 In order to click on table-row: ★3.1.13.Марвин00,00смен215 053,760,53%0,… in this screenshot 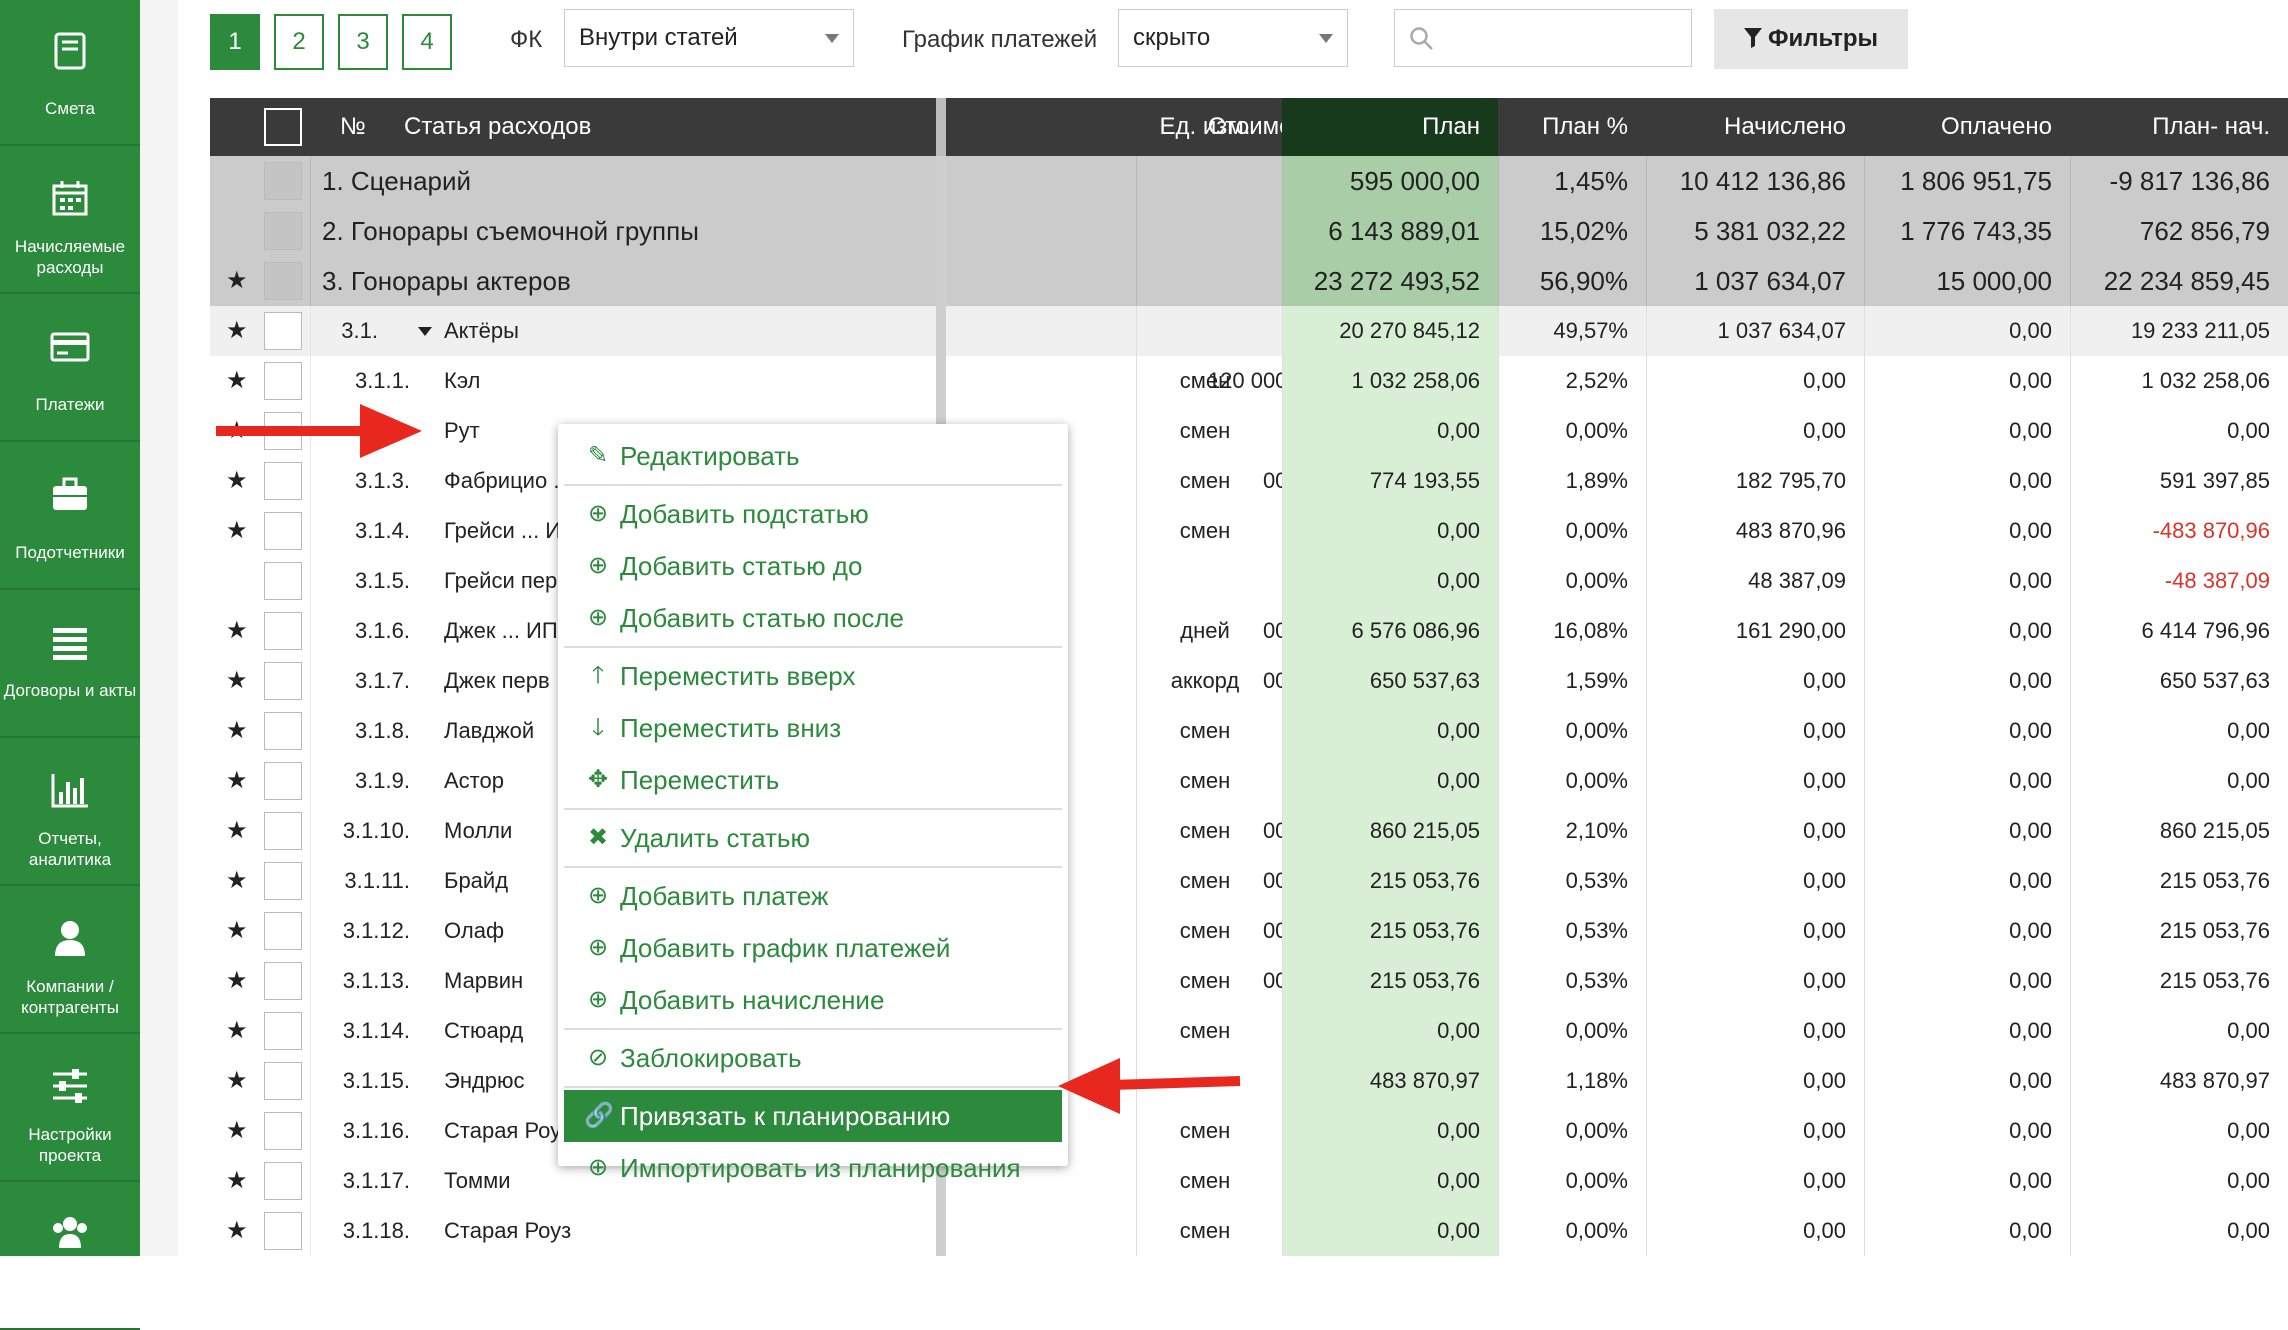, I will do `click(1249, 981)`.